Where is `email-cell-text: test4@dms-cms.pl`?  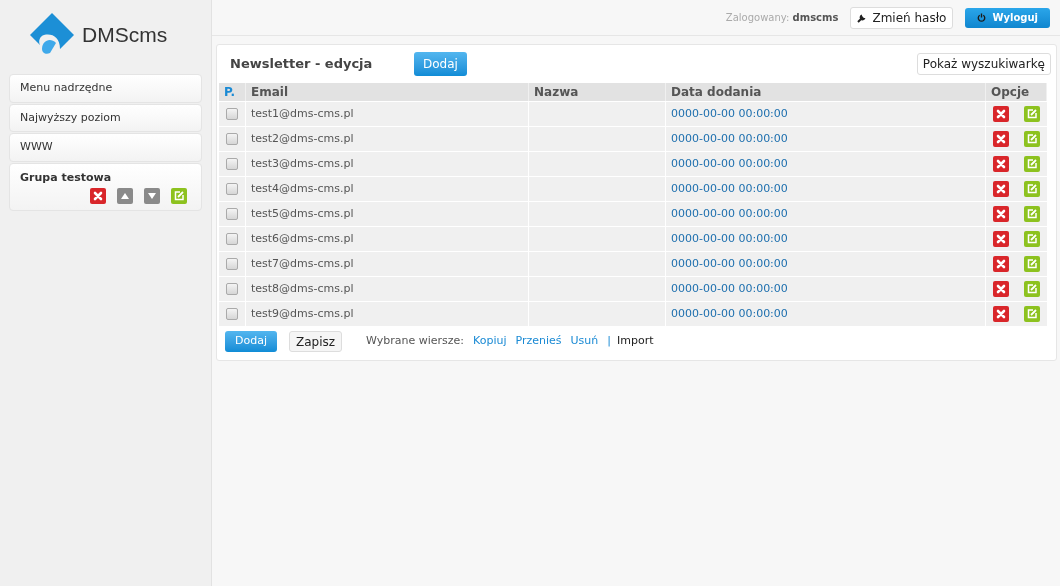 email-cell-text: test4@dms-cms.pl is located at coordinates (302, 188).